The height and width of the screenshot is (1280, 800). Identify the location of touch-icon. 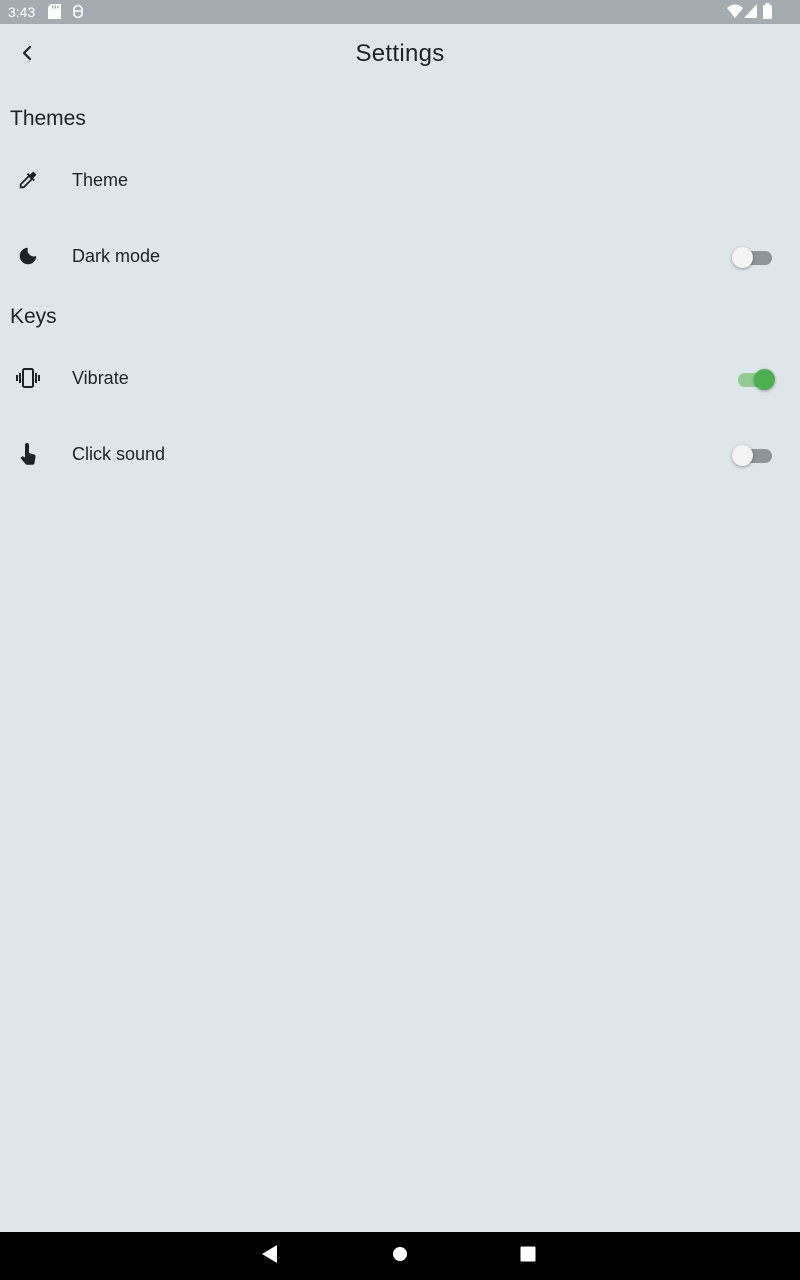
(28, 454).